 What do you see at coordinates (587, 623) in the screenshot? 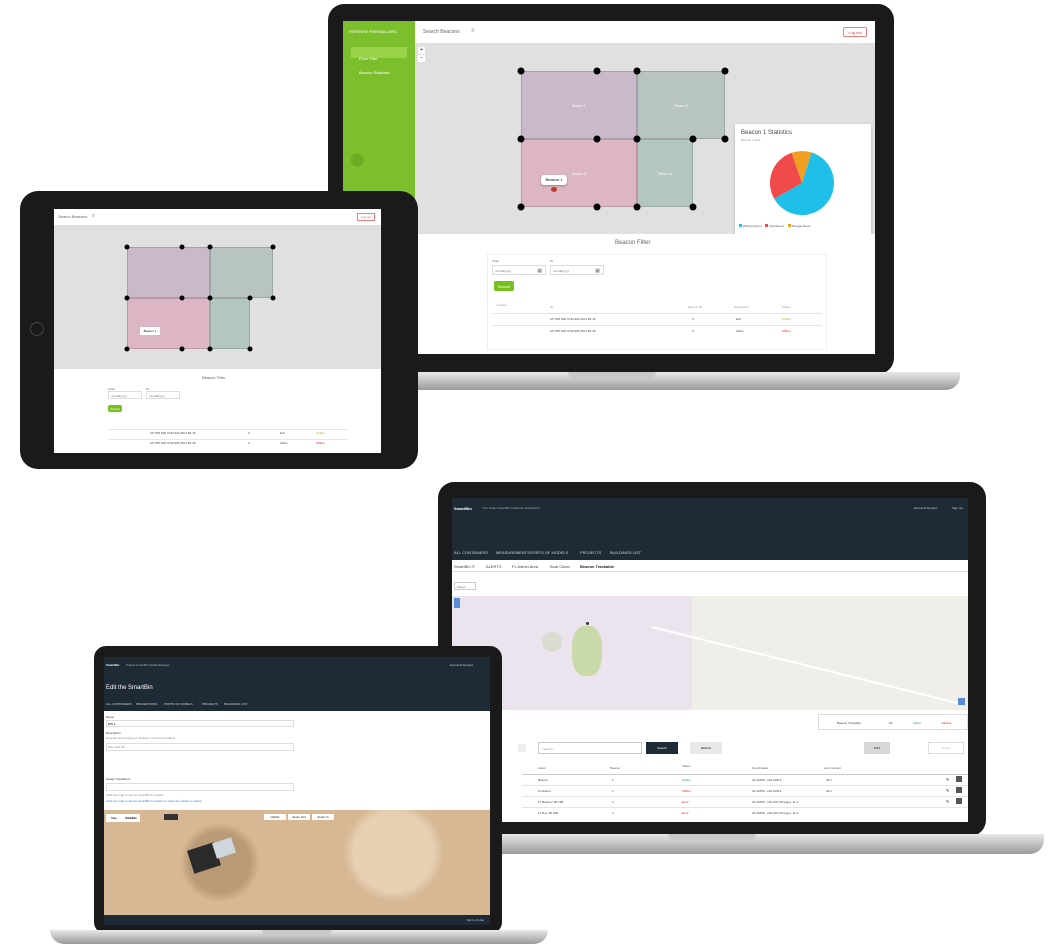
I see `map-marker-icon` at bounding box center [587, 623].